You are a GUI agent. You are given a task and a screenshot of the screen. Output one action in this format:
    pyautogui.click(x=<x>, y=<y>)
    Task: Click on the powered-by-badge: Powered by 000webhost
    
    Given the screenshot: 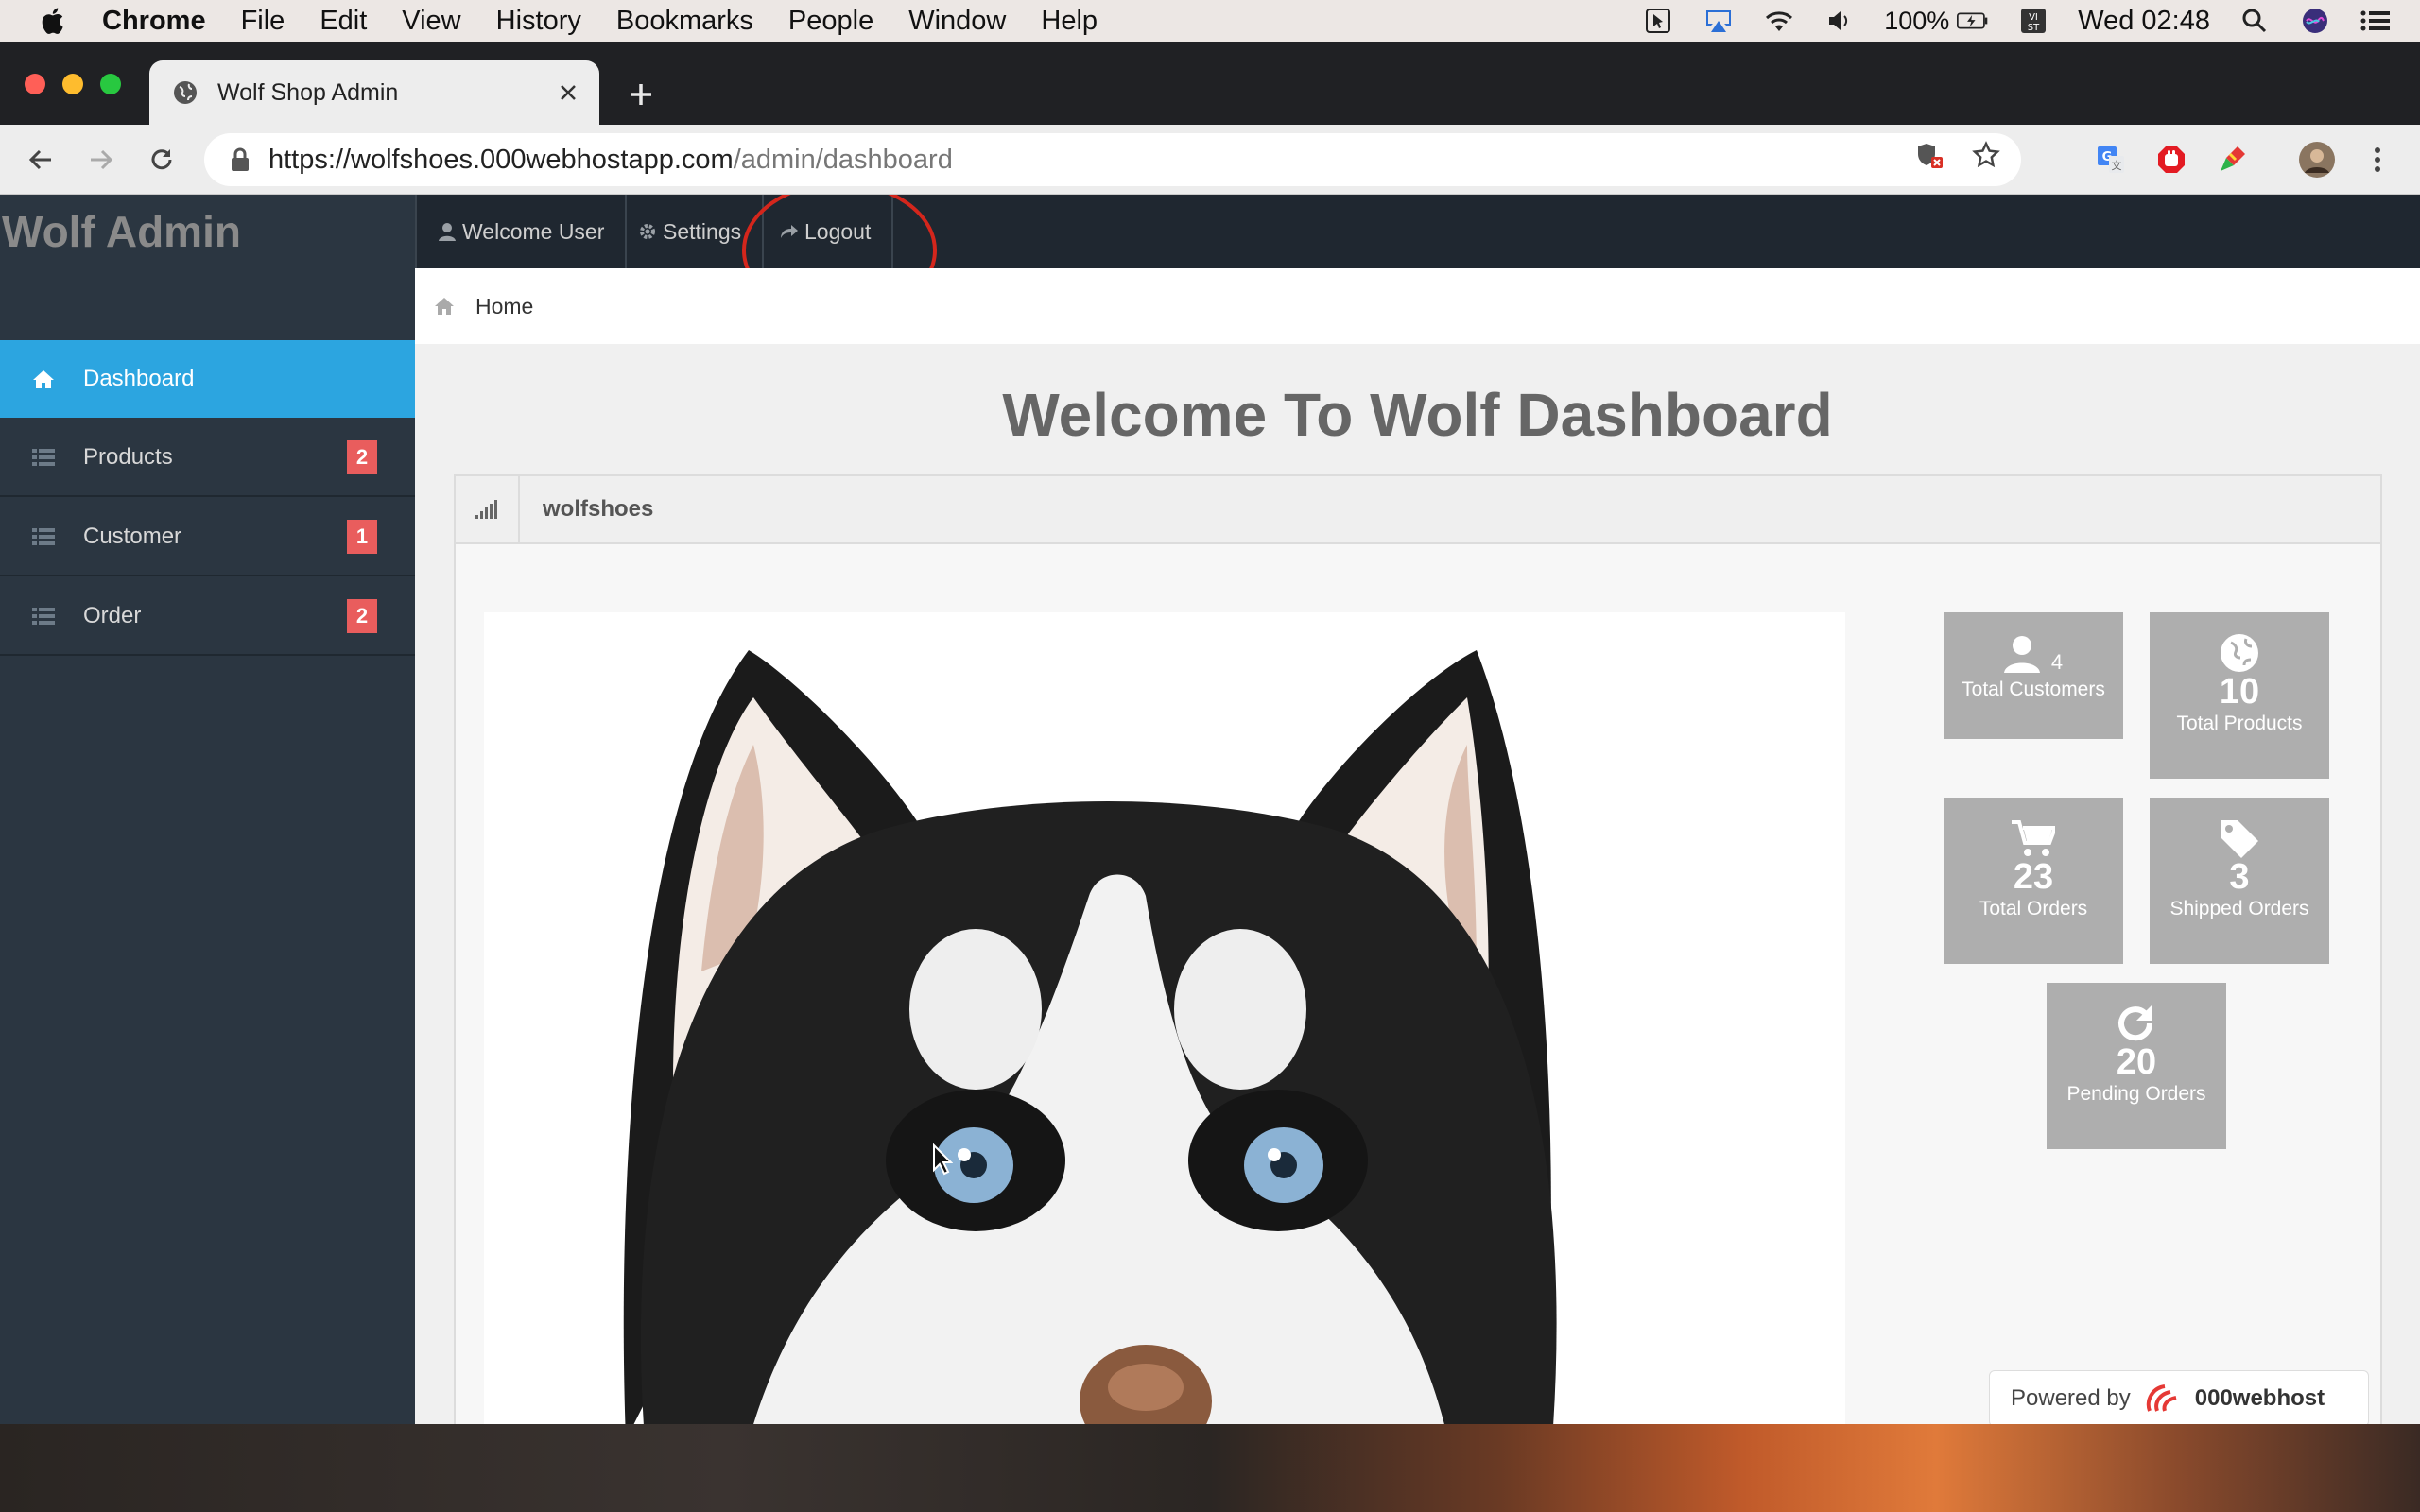 What is the action you would take?
    pyautogui.click(x=2179, y=1397)
    